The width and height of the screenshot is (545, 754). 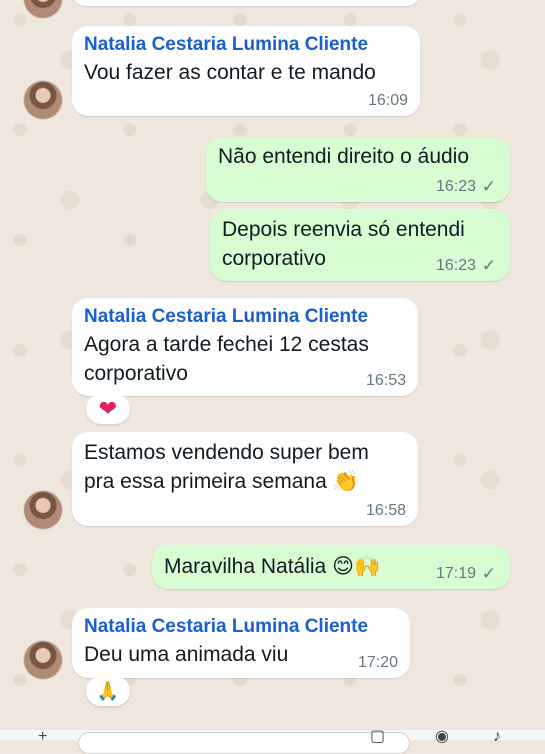 What do you see at coordinates (442, 736) in the screenshot?
I see `camera-icon: ◉` at bounding box center [442, 736].